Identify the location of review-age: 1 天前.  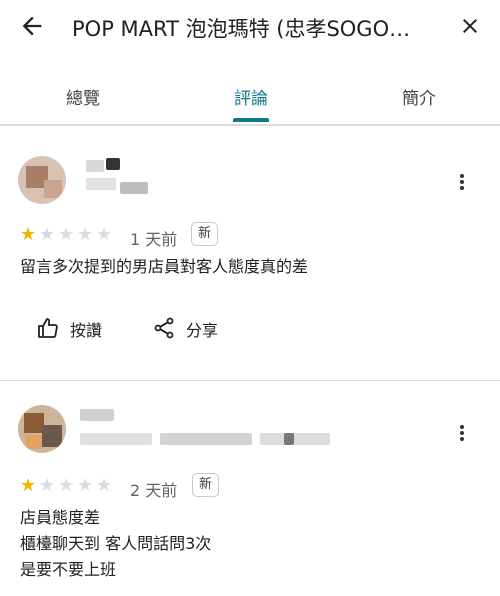
(154, 239).